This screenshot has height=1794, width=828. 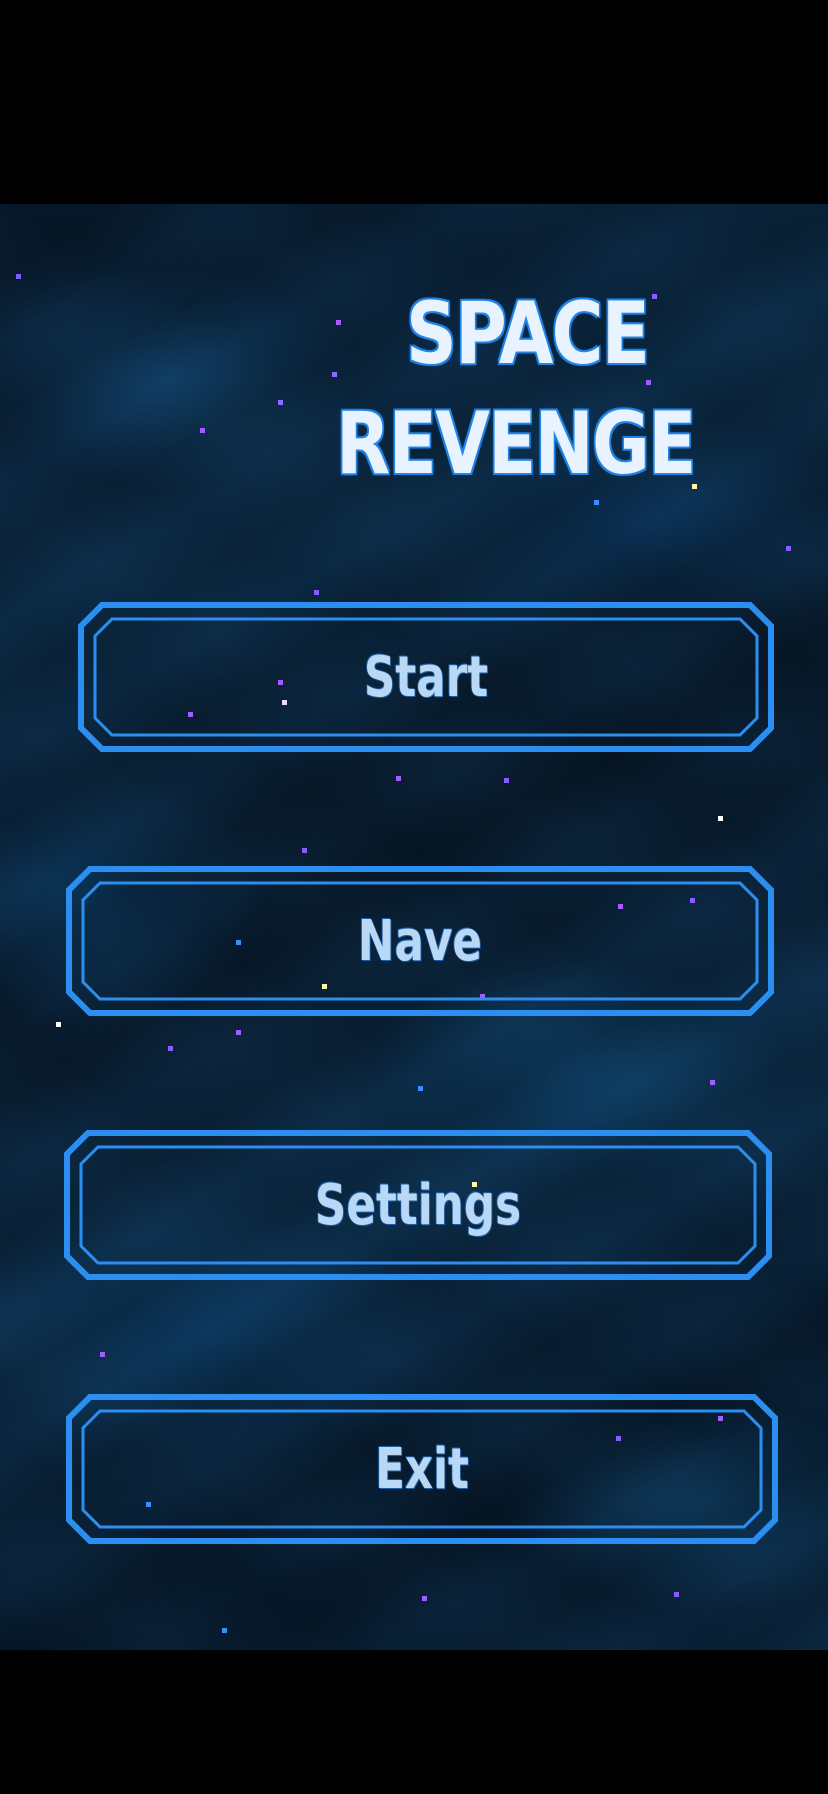 I want to click on start-button-label: Start, so click(x=426, y=677).